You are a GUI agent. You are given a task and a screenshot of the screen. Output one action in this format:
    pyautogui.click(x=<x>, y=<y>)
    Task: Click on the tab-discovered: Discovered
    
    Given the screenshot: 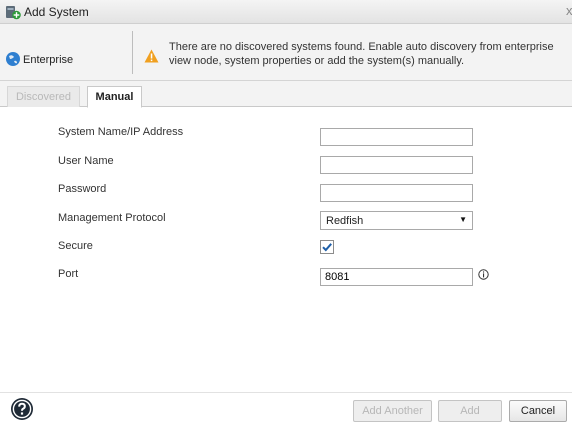 What is the action you would take?
    pyautogui.click(x=43, y=96)
    